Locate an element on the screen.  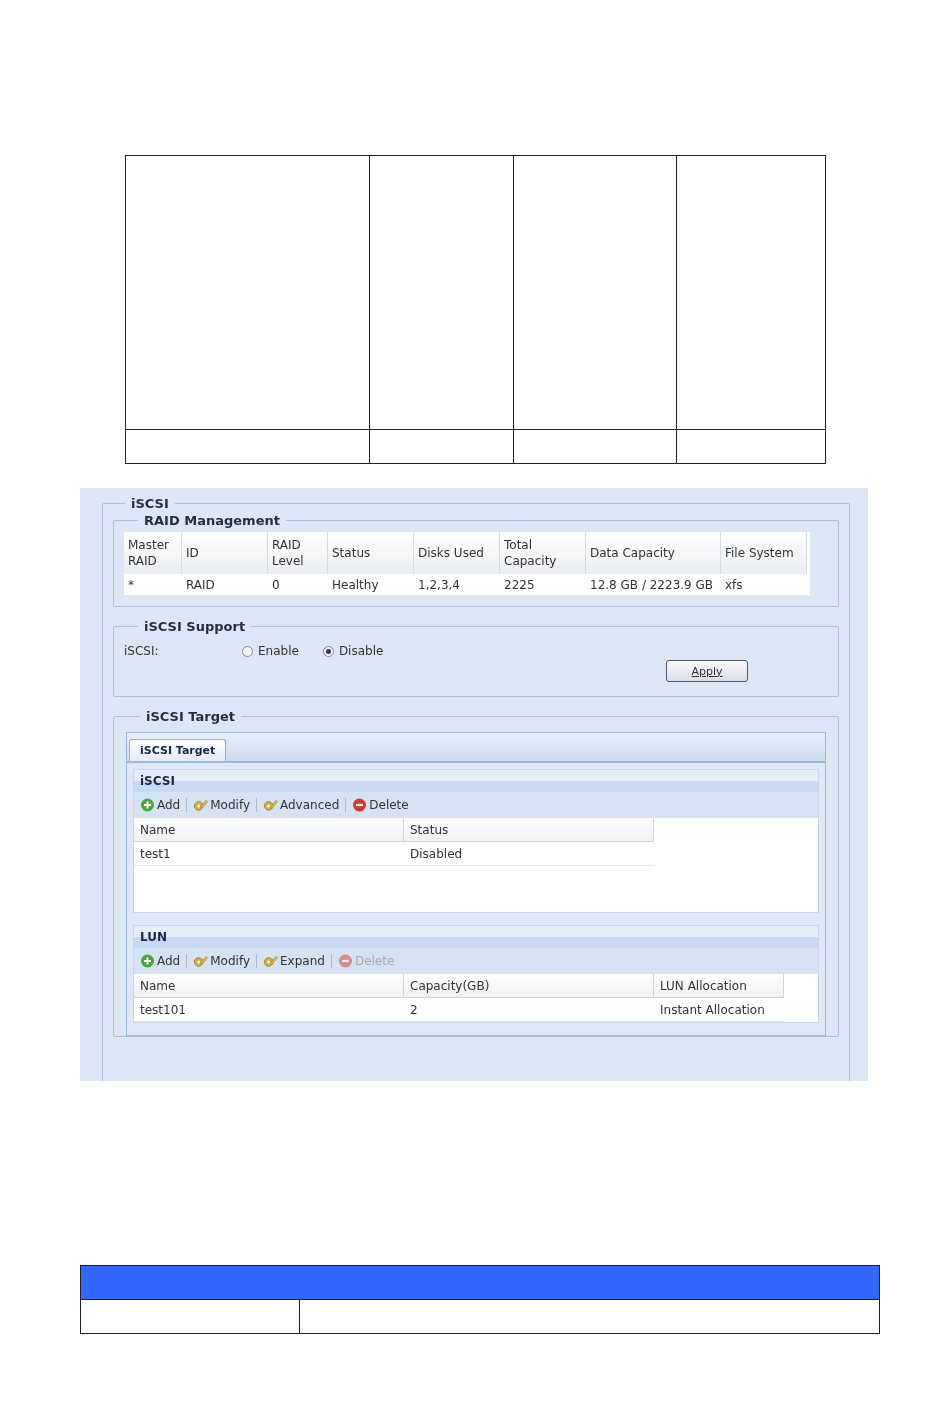
table-cell: 2225 is located at coordinates (543, 585).